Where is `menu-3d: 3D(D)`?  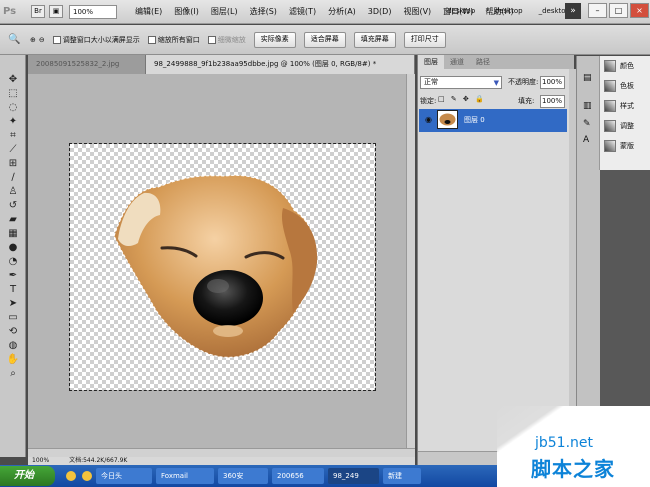
menu-3d: 3D(D) is located at coordinates (380, 12).